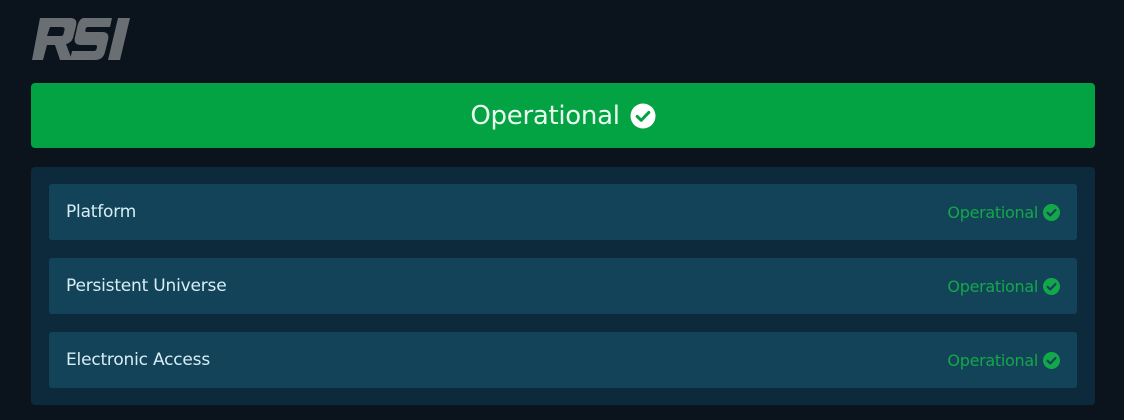 The width and height of the screenshot is (1124, 420). What do you see at coordinates (563, 360) in the screenshot?
I see `component-row-electronic-access: Electronic Access Operational` at bounding box center [563, 360].